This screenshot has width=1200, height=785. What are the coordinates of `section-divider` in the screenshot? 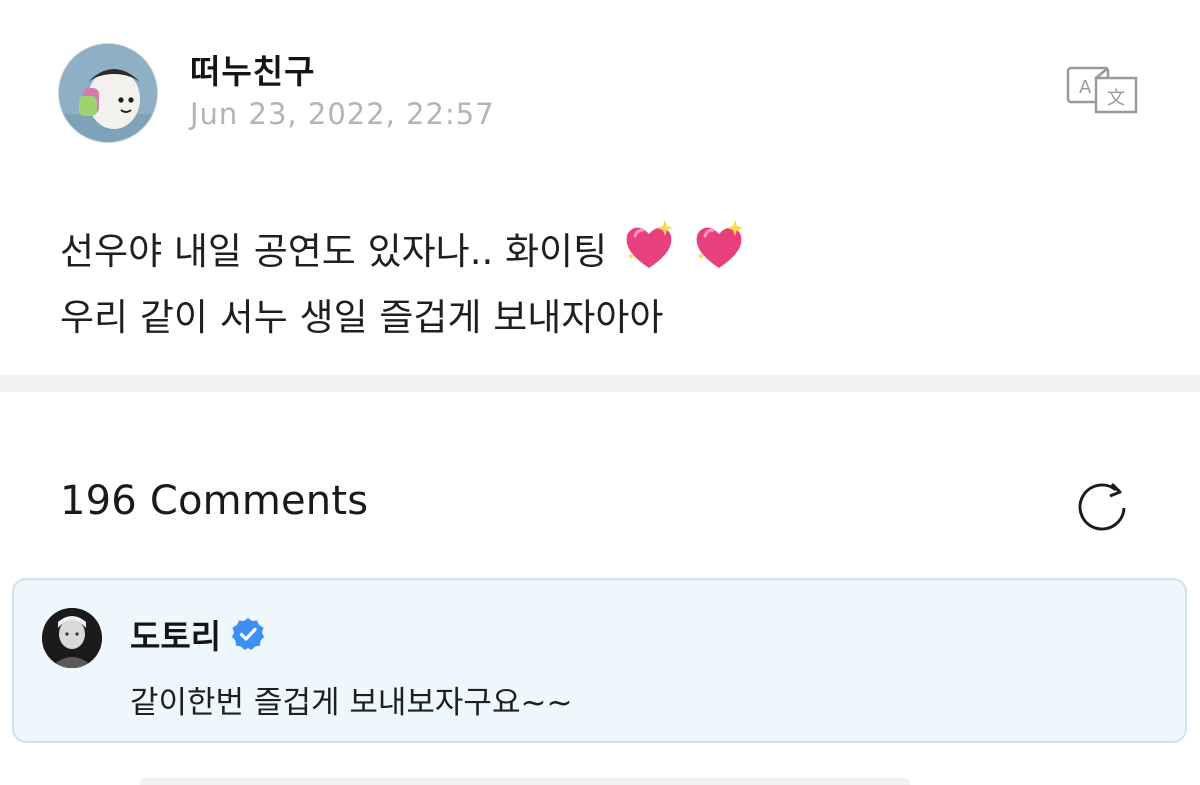 It's located at (600, 383).